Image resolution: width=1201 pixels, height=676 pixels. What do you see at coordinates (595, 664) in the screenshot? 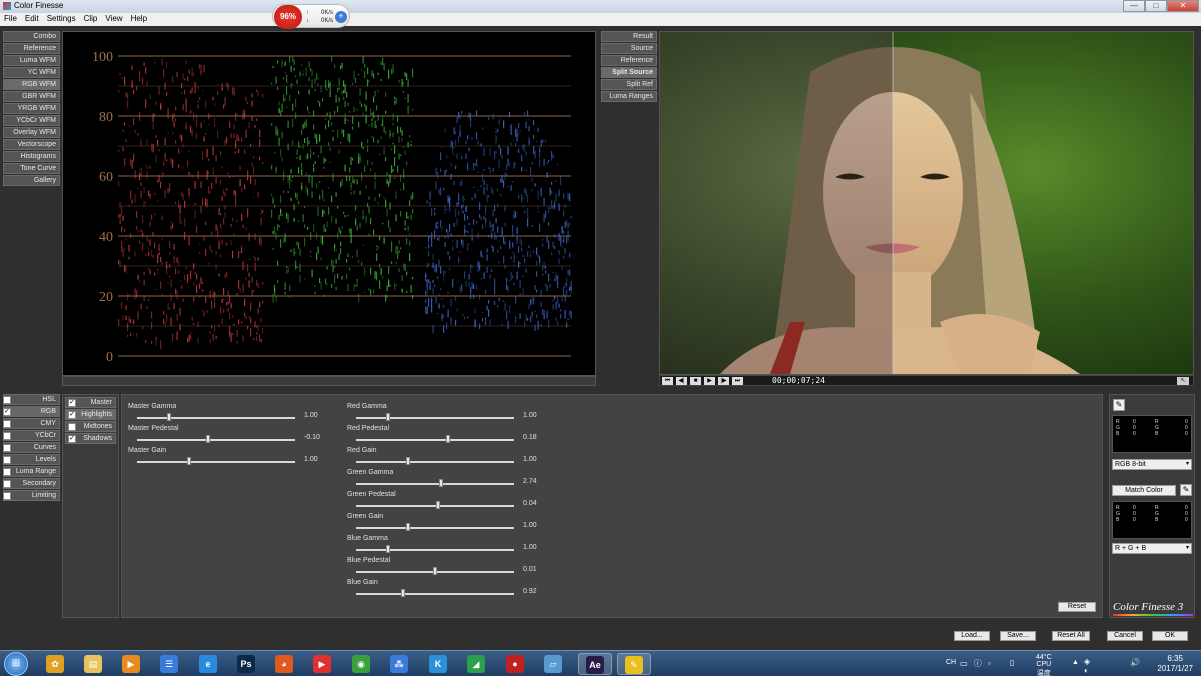
I see `after-effects-icon: Ae` at bounding box center [595, 664].